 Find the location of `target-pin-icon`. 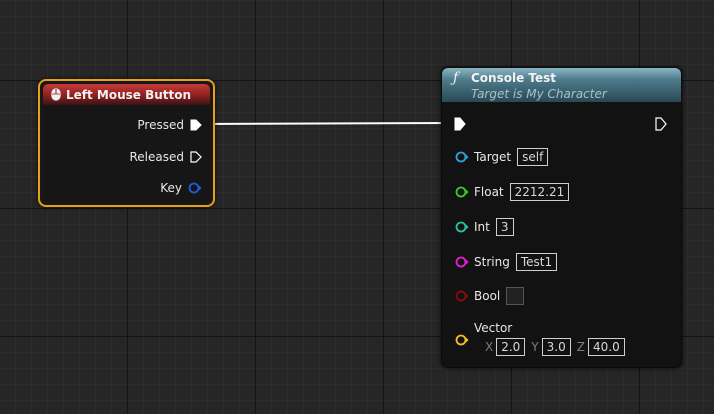

target-pin-icon is located at coordinates (462, 157).